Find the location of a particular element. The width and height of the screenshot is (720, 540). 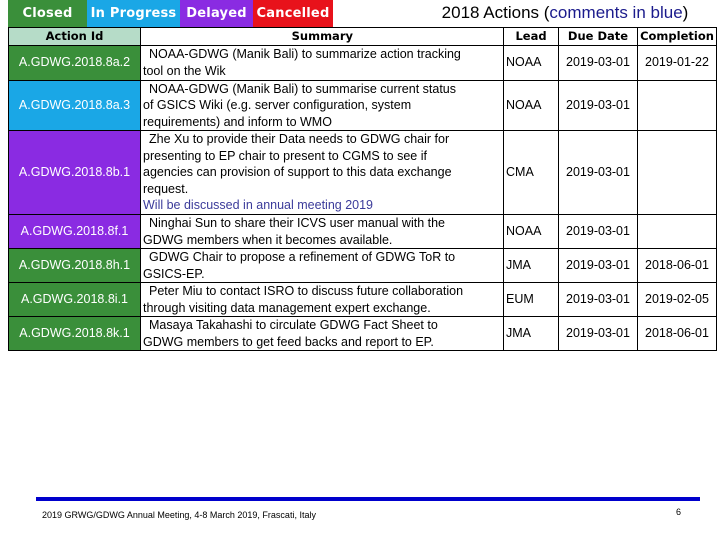

legend-closed: Closed is located at coordinates (47, 13).